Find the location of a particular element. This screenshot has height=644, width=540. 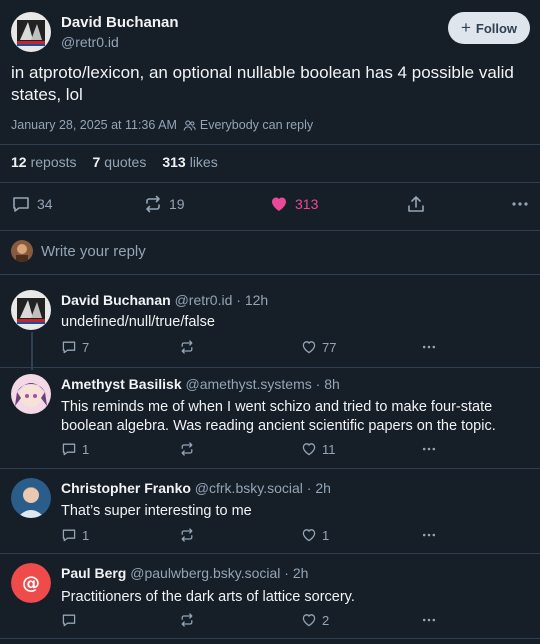

reply-time: · 2h is located at coordinates (318, 488).